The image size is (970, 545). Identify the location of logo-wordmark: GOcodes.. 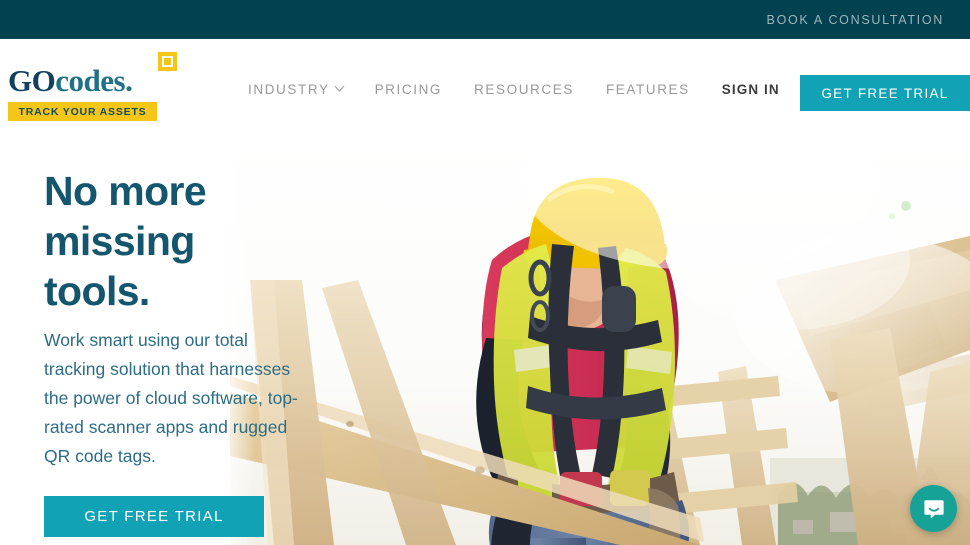
(93, 75).